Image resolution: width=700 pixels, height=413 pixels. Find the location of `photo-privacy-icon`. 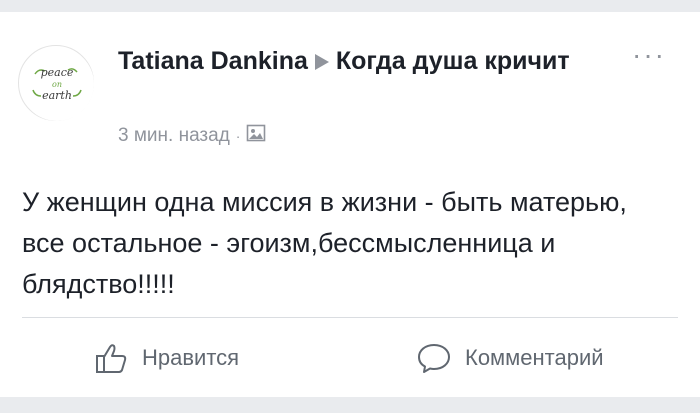

photo-privacy-icon is located at coordinates (256, 136).